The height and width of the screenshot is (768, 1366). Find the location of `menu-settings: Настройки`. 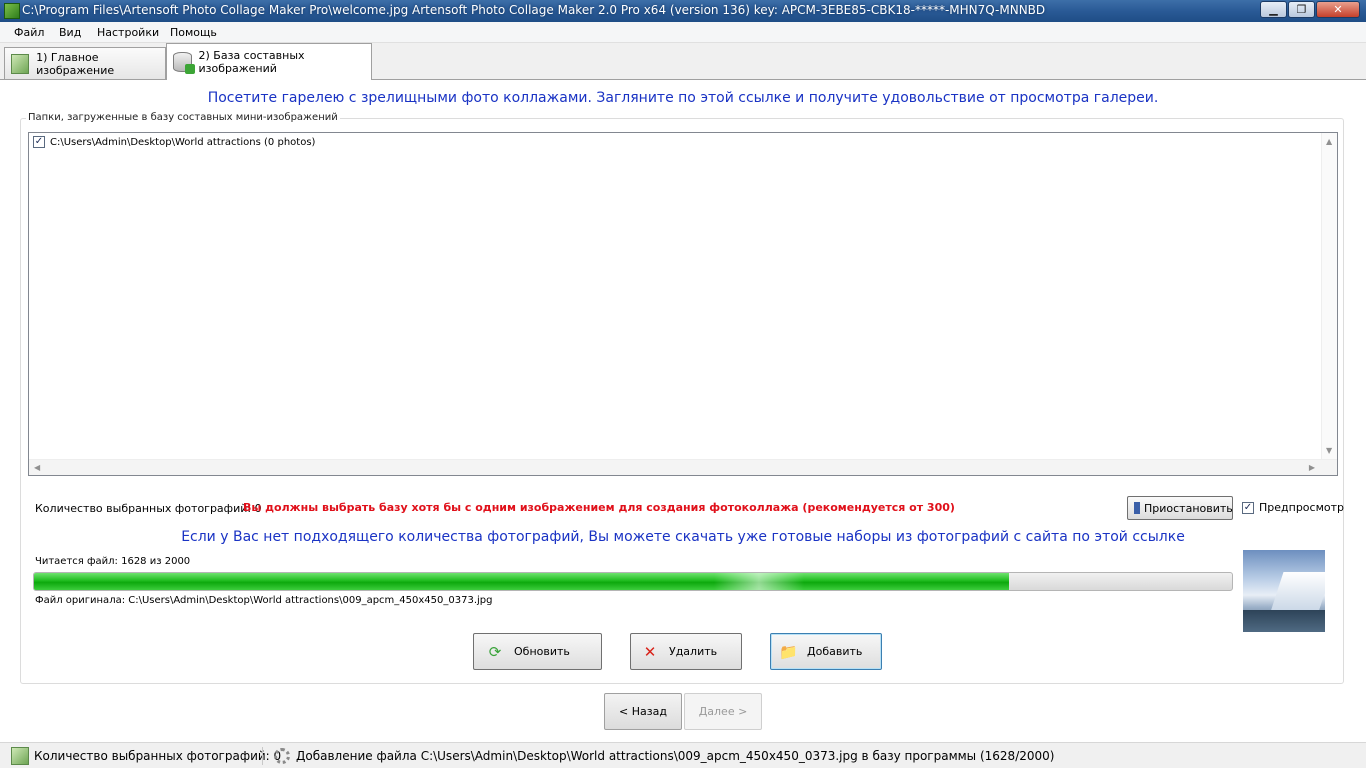

menu-settings: Настройки is located at coordinates (128, 32).